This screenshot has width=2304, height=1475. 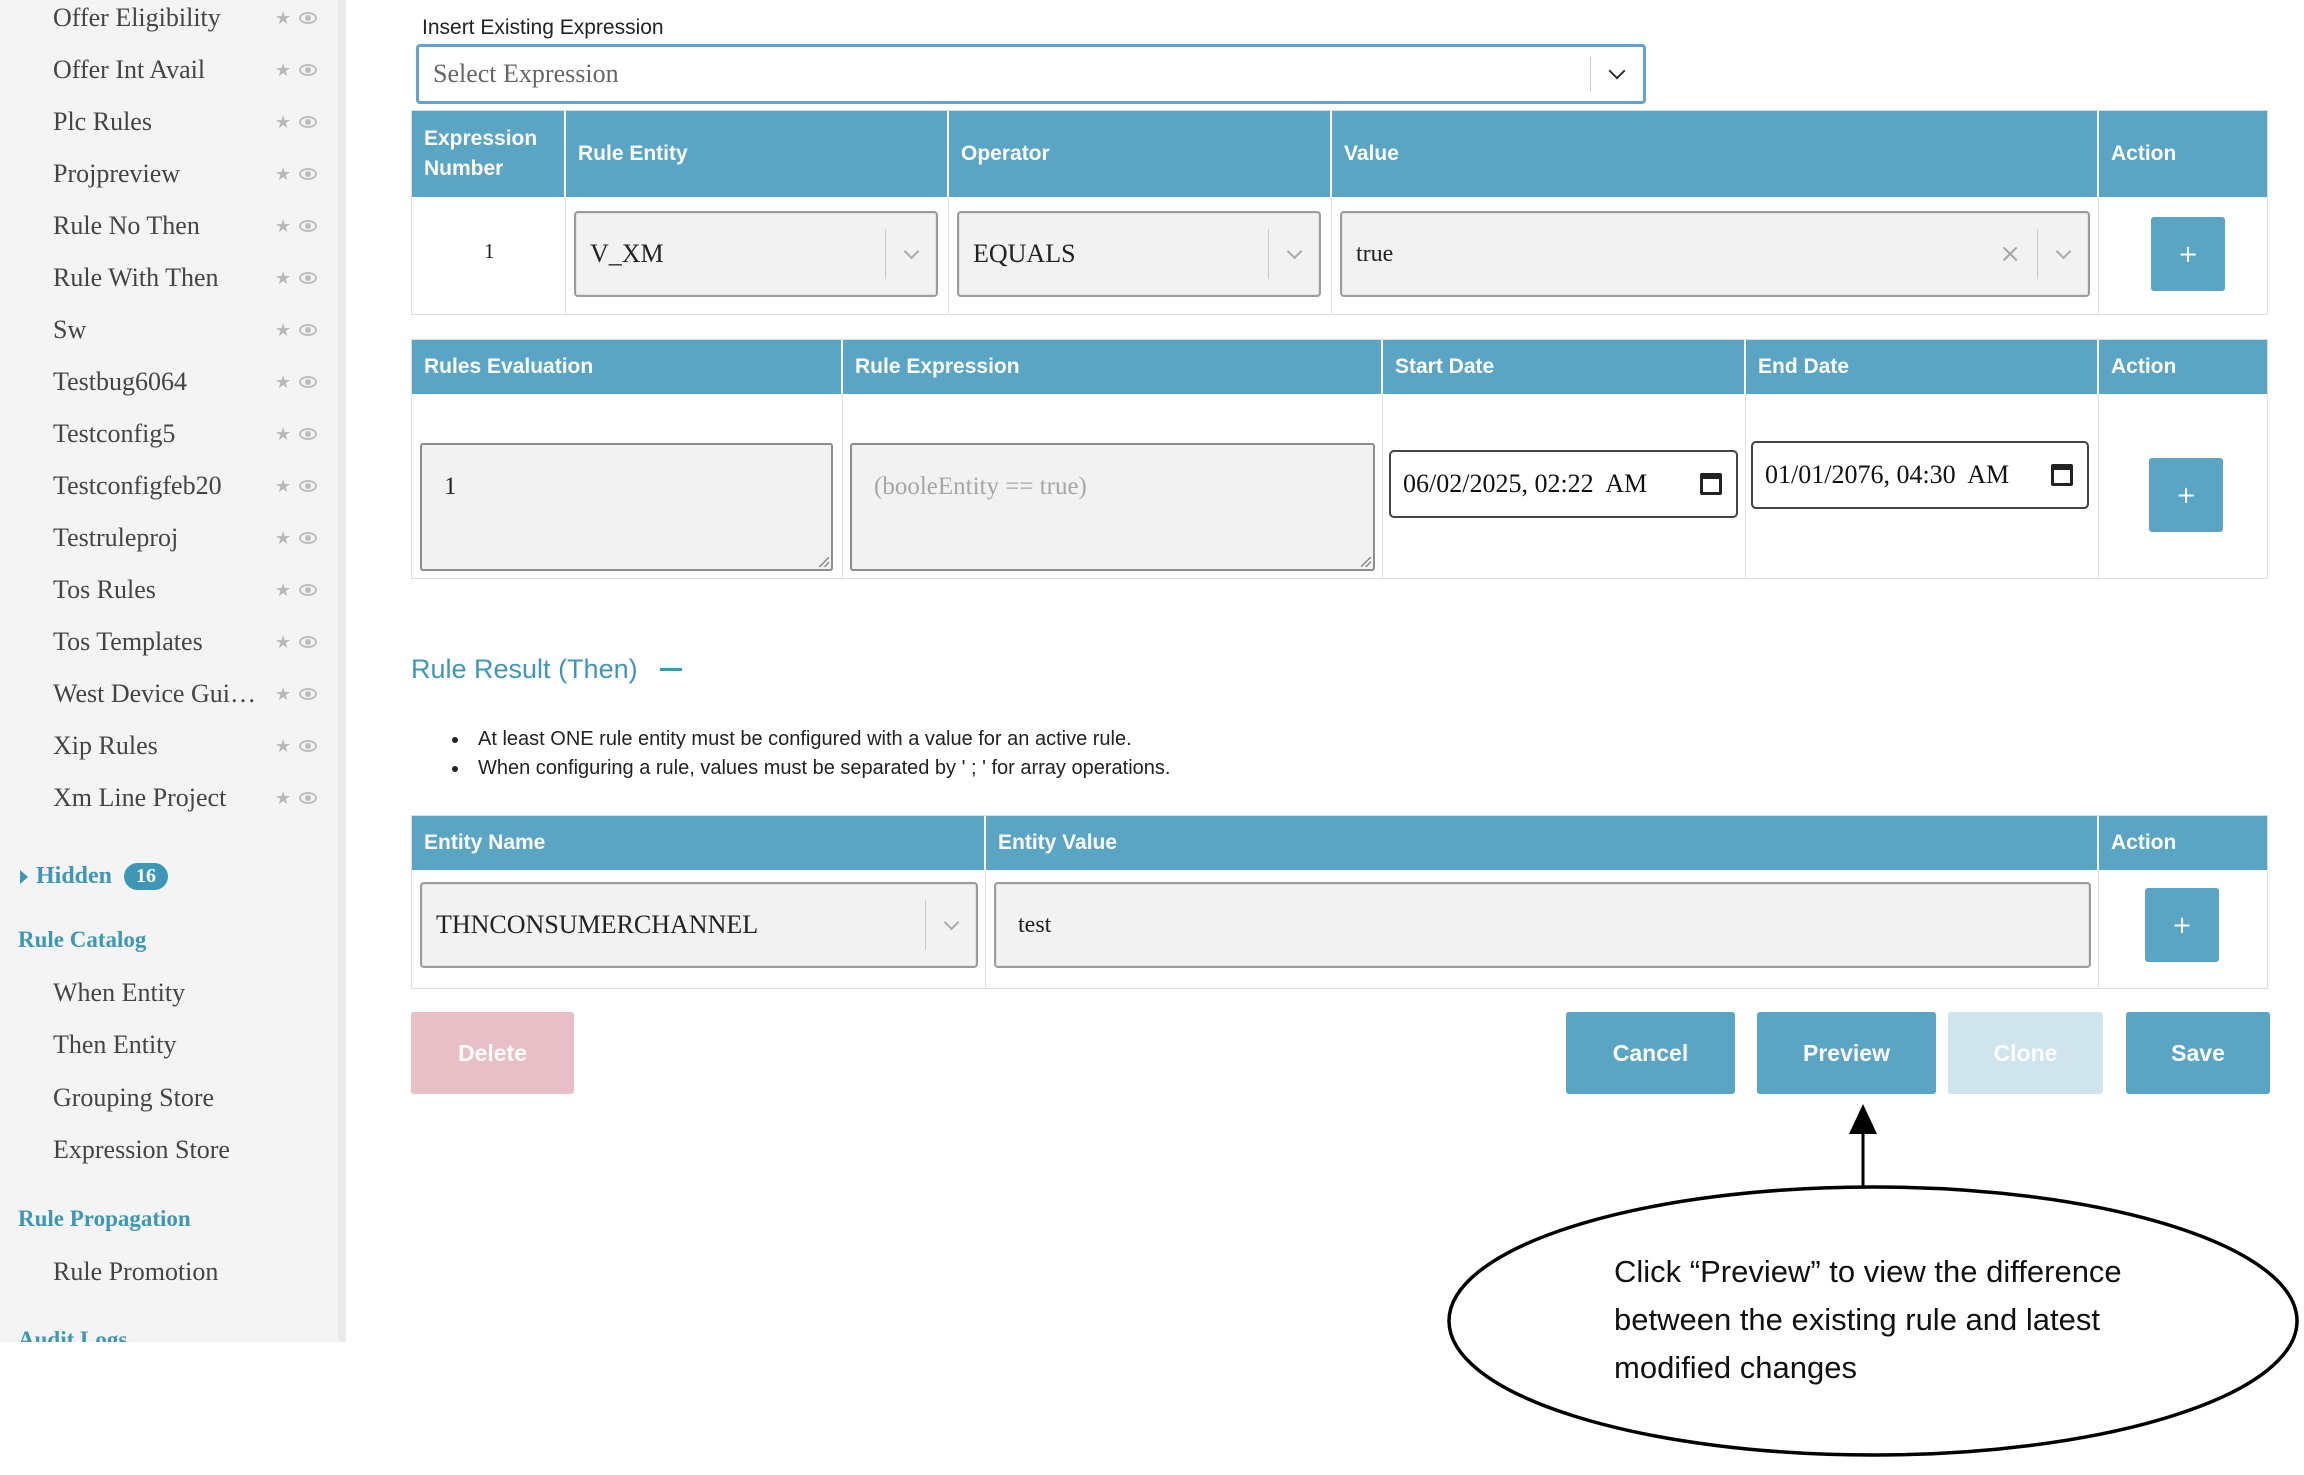 What do you see at coordinates (1863, 1119) in the screenshot?
I see `annotation-arrow-head` at bounding box center [1863, 1119].